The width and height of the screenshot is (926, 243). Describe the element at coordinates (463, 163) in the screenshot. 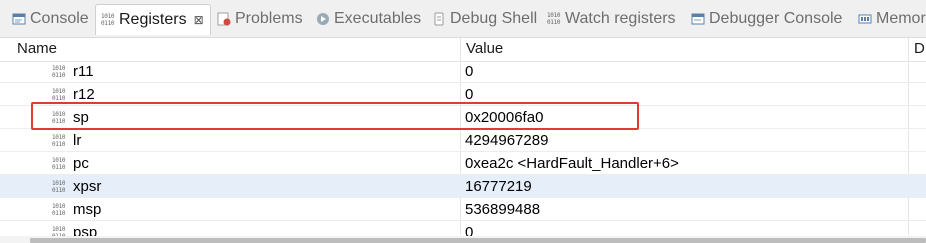

I see `table-row: 1010 0110 pc 0xea2c <HardFault_Handler+6>` at that location.